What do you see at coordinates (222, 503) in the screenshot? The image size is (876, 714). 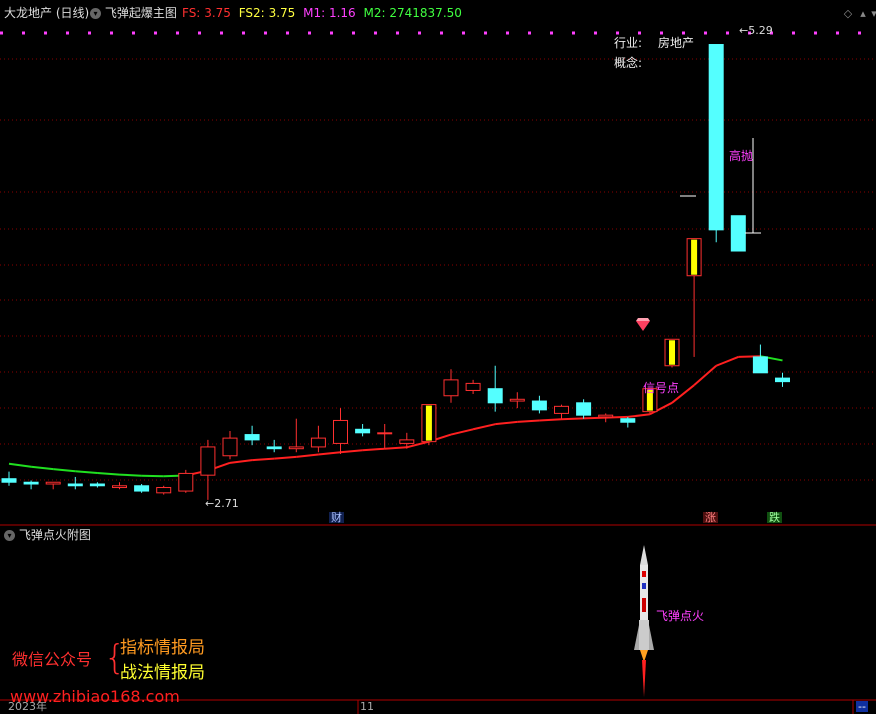 I see `low-price-annotation: ←2.71` at bounding box center [222, 503].